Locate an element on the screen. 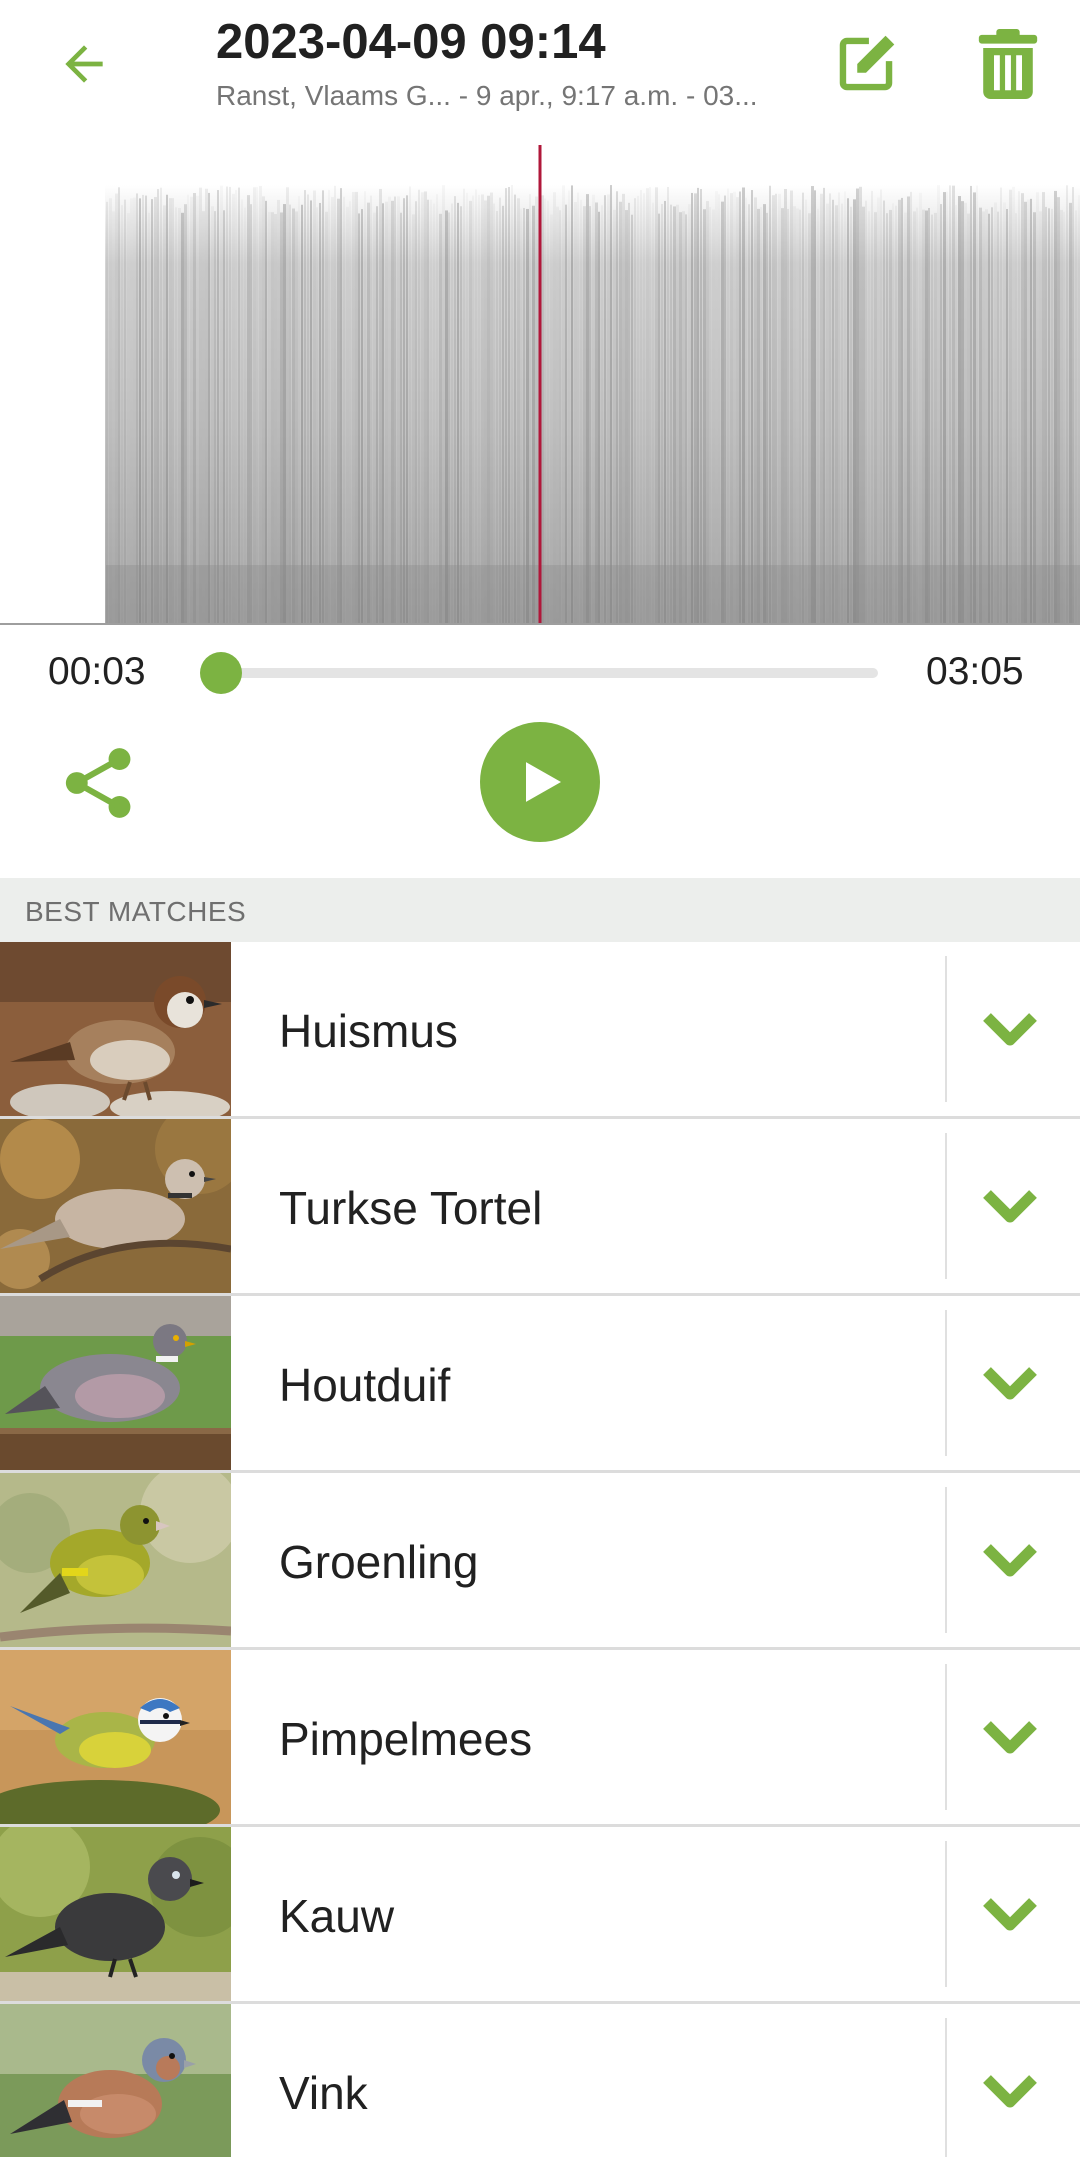  share-icon is located at coordinates (98, 783).